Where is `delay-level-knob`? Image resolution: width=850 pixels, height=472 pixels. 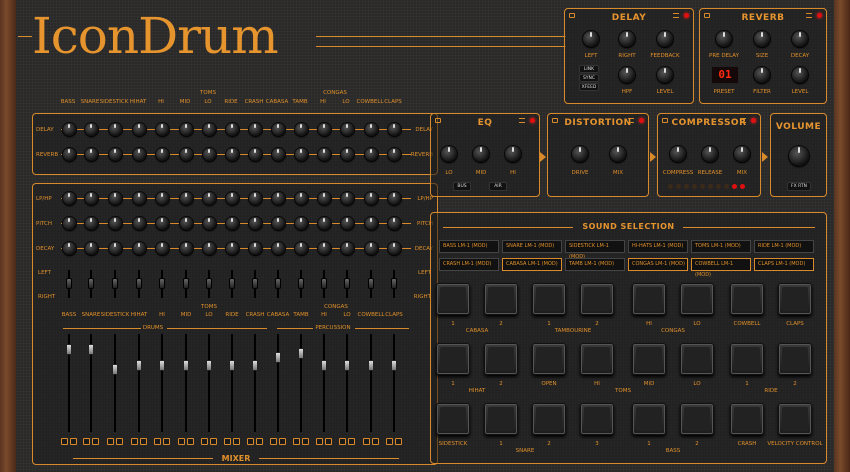 delay-level-knob is located at coordinates (665, 75).